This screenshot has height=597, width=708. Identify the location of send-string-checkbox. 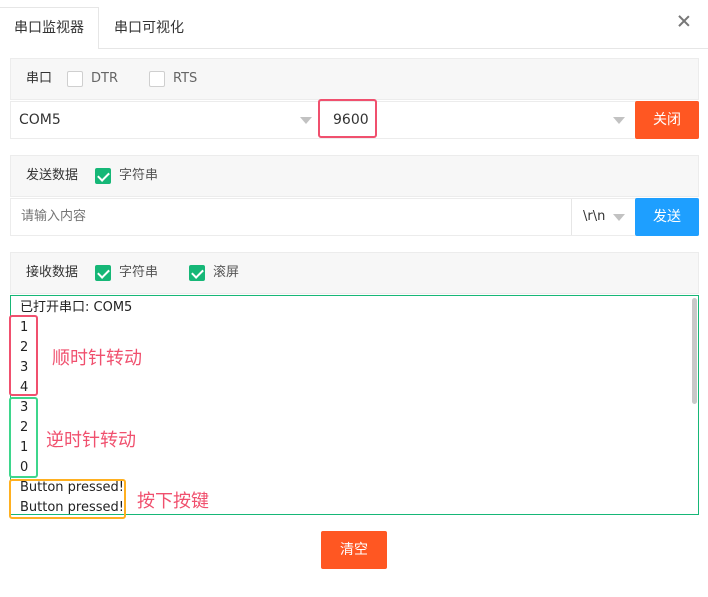
(103, 176).